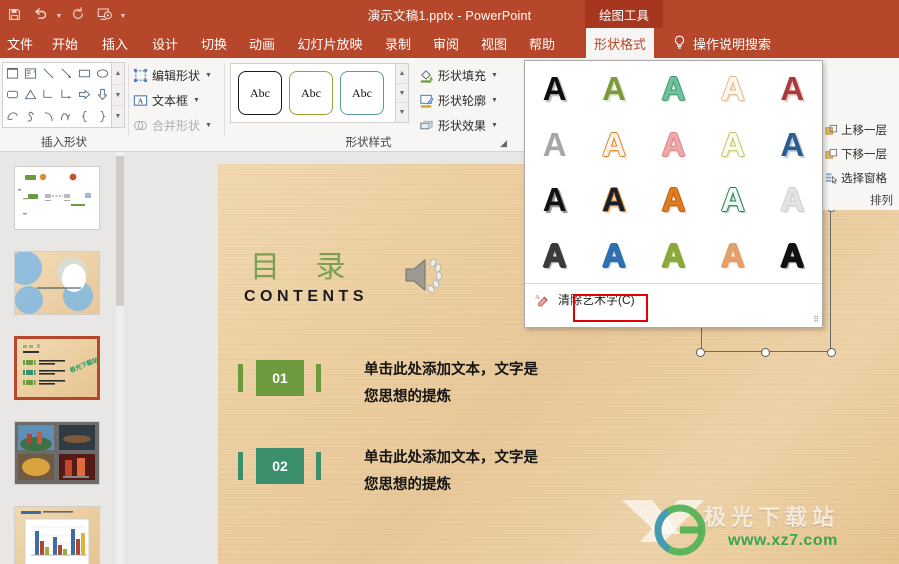 The width and height of the screenshot is (899, 564). I want to click on tab-7: 录制, so click(398, 43).